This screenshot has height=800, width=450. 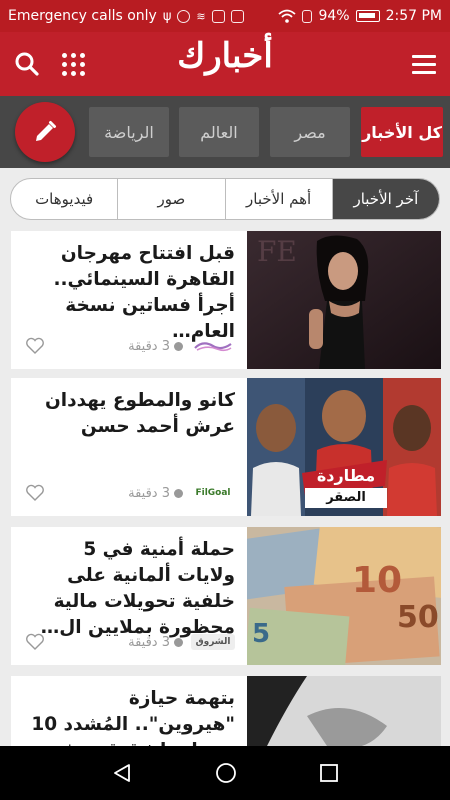 What do you see at coordinates (287, 16) in the screenshot?
I see `wifi-icon` at bounding box center [287, 16].